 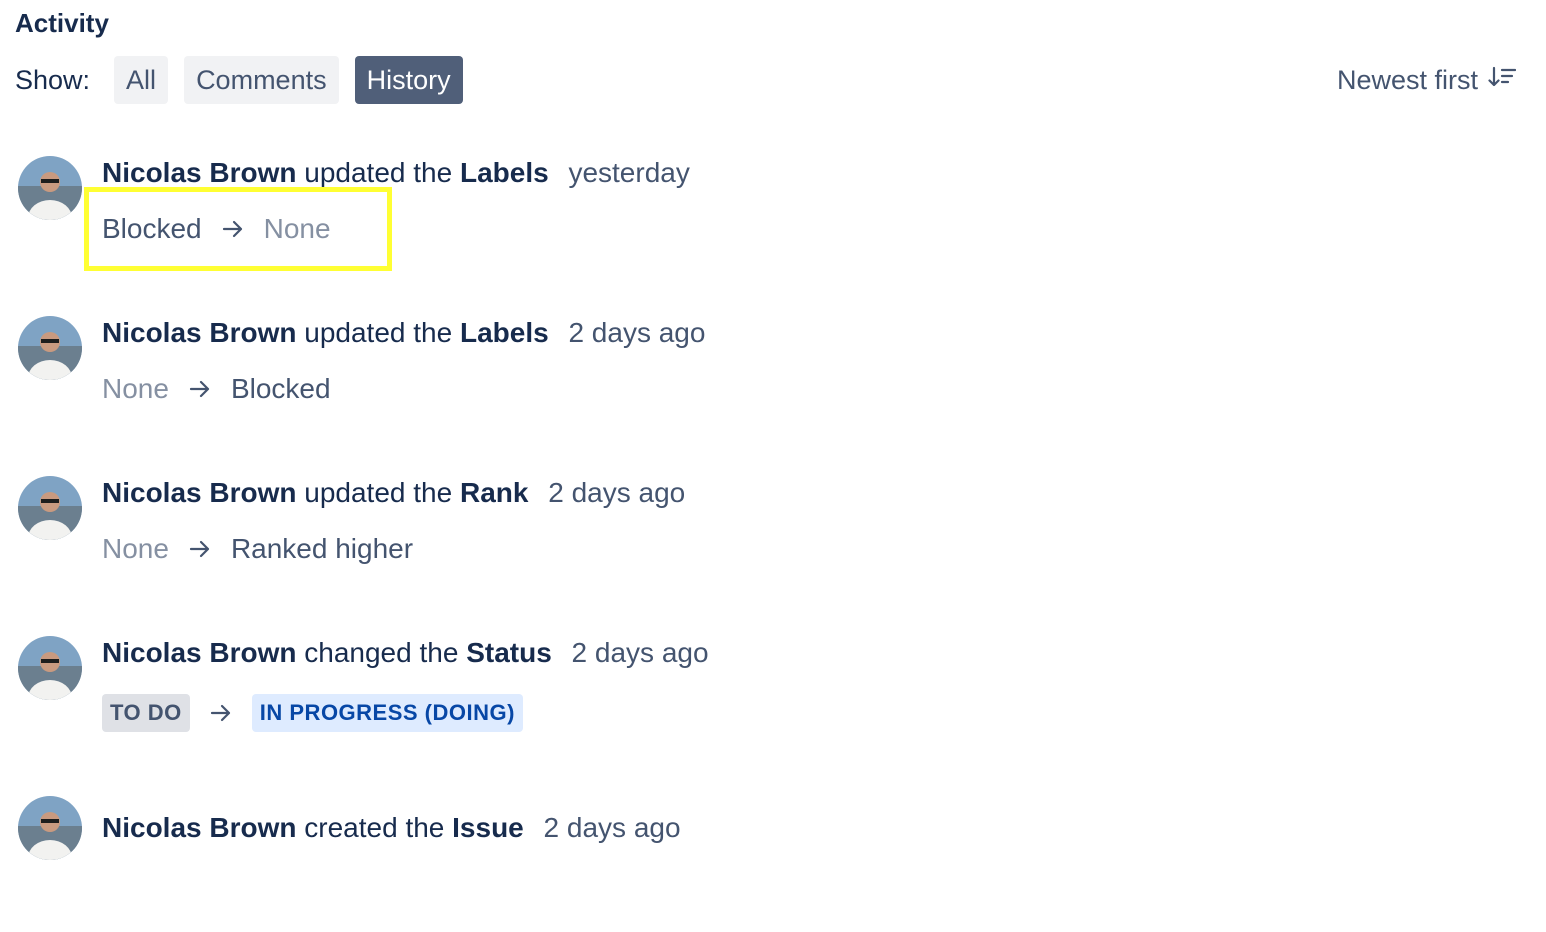 I want to click on field-name: Rank, so click(x=494, y=492).